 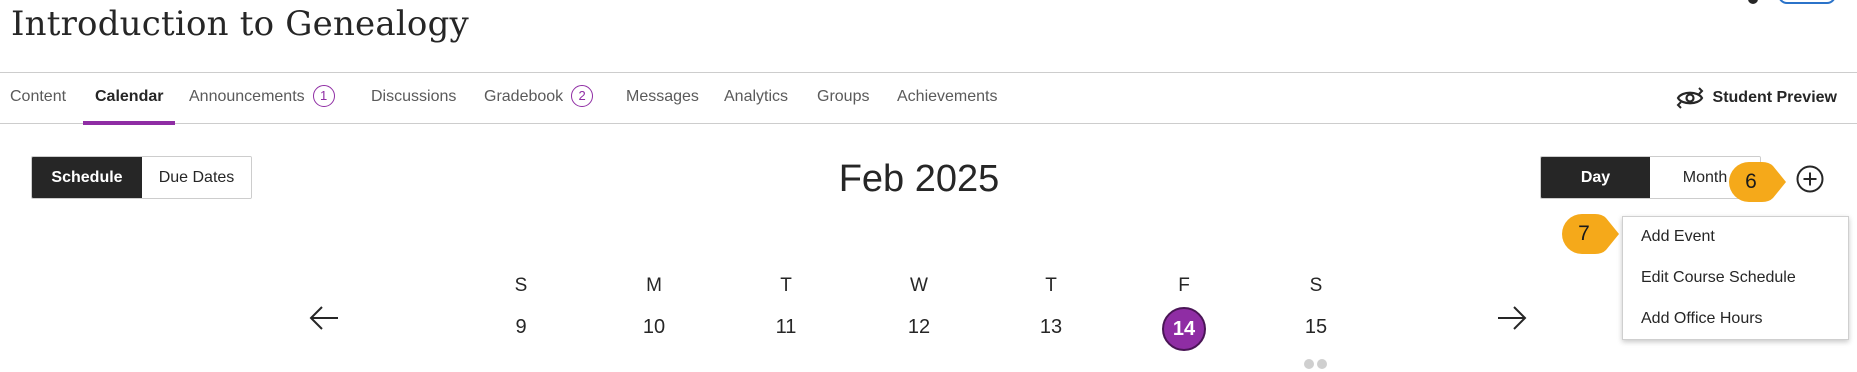 What do you see at coordinates (1718, 278) in the screenshot?
I see `edit-course-schedule-item: Edit Course Schedule` at bounding box center [1718, 278].